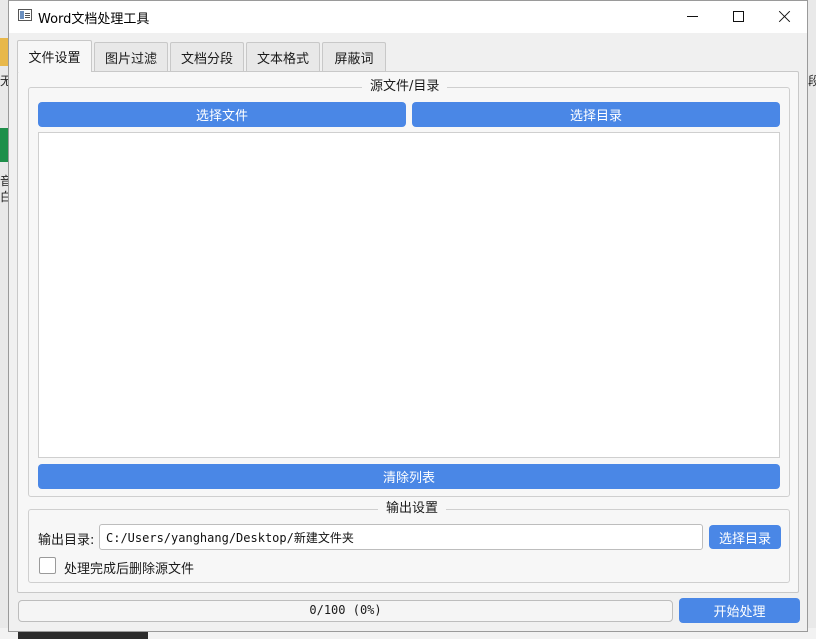 This screenshot has width=816, height=639. What do you see at coordinates (596, 114) in the screenshot?
I see `select-source-directory-button: 选择目录` at bounding box center [596, 114].